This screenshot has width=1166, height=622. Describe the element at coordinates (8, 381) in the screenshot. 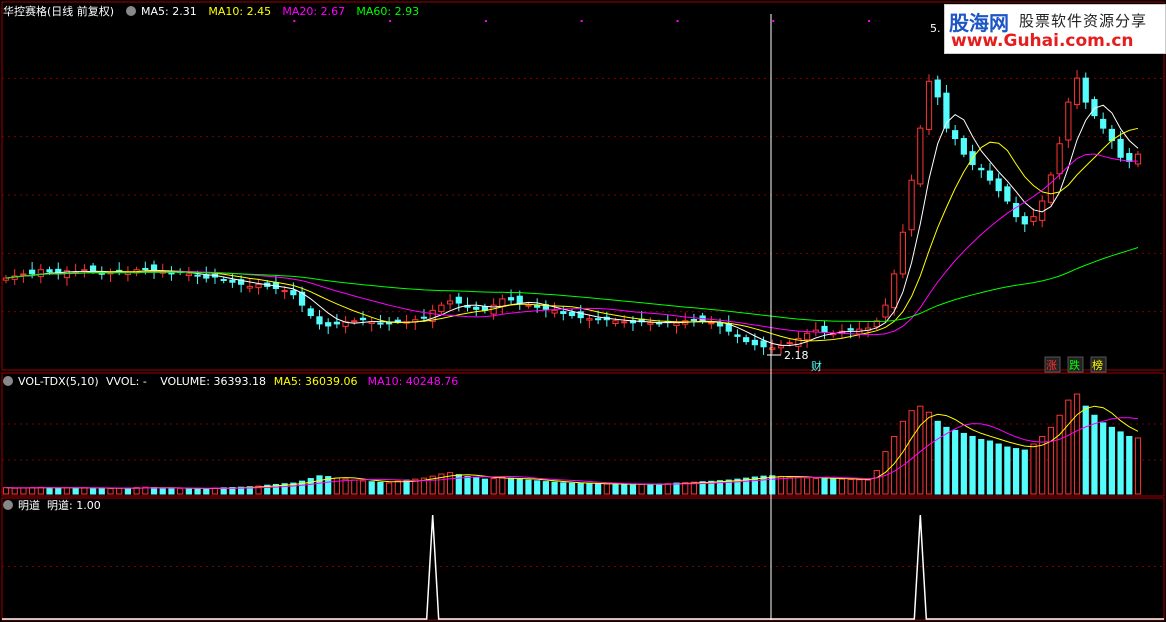

I see `volume-panel-menu-icon` at that location.